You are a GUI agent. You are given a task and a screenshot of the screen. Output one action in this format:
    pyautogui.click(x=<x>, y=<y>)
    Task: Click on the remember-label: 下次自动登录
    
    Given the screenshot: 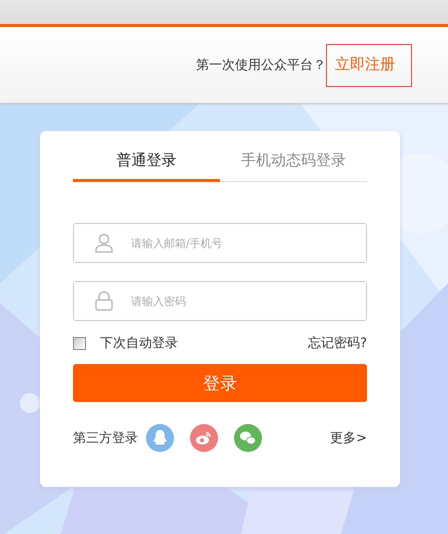 What is the action you would take?
    pyautogui.click(x=139, y=343)
    